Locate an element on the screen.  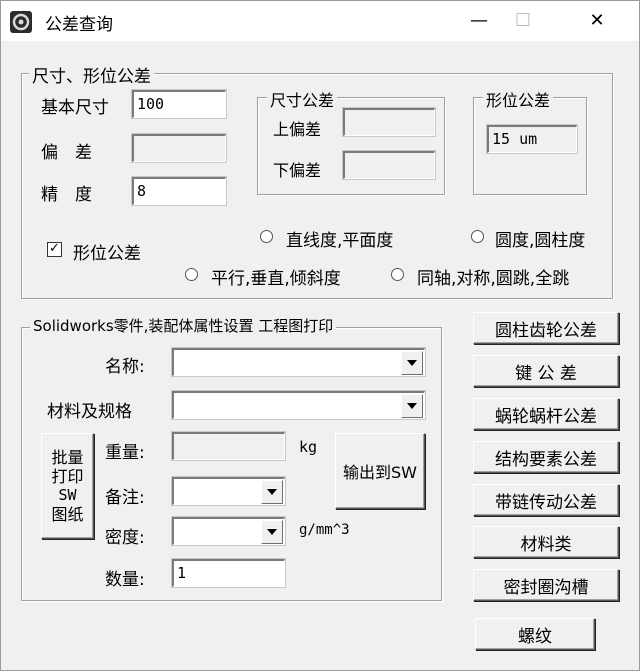
radio-coaxiality is located at coordinates (397, 274).